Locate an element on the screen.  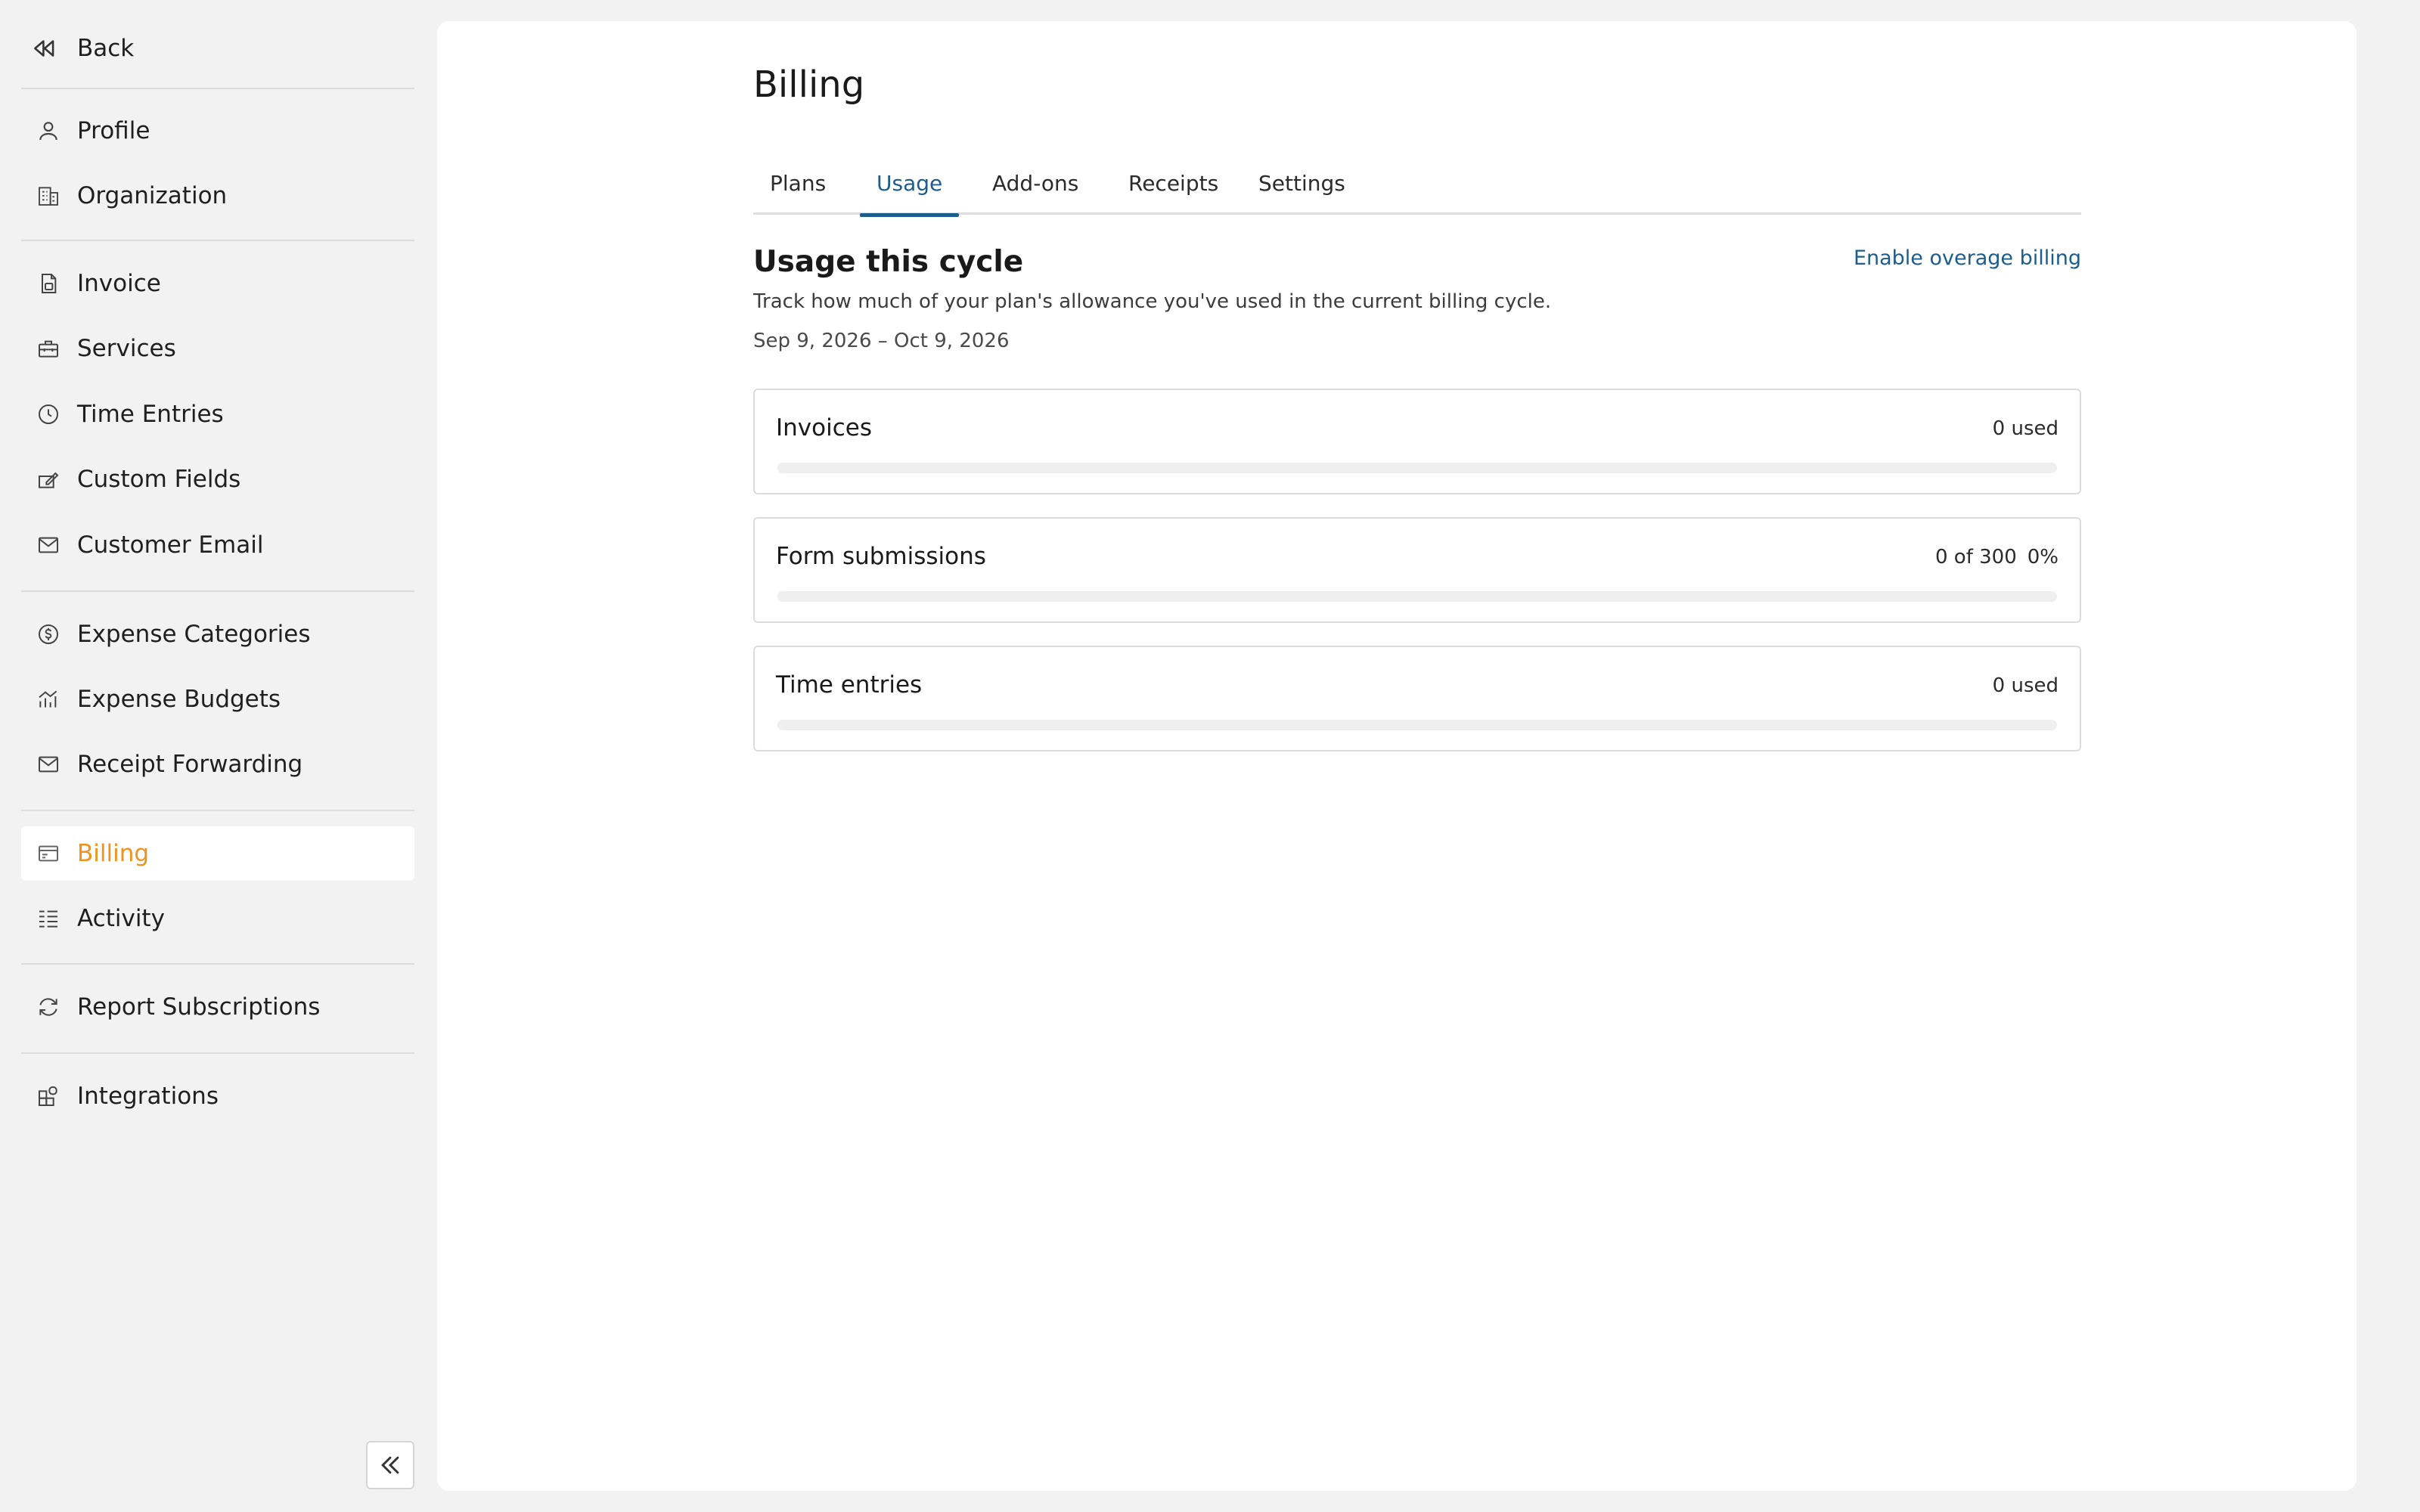
sidebar-item-label: Activity is located at coordinates (121, 919).